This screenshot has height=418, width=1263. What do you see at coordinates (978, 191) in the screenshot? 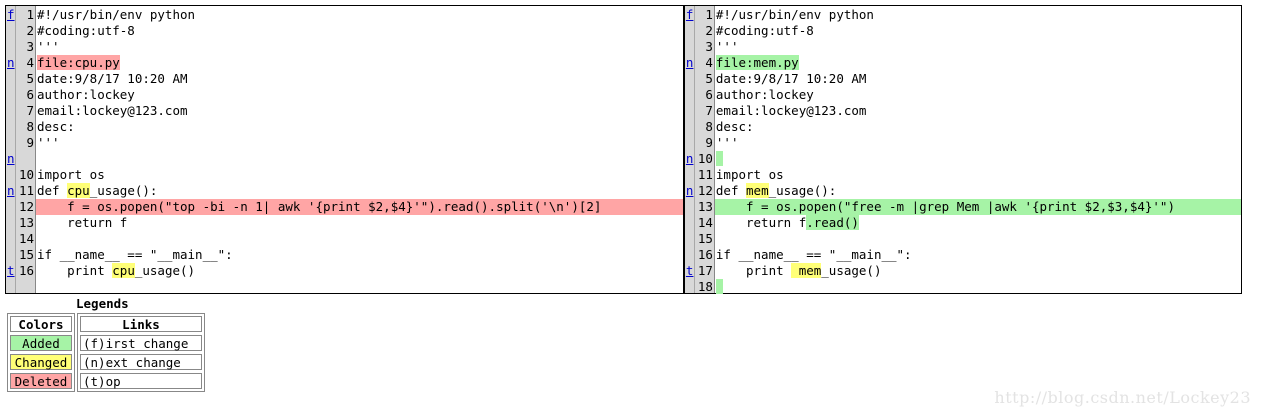
I see `code-line: def mem_usage():` at bounding box center [978, 191].